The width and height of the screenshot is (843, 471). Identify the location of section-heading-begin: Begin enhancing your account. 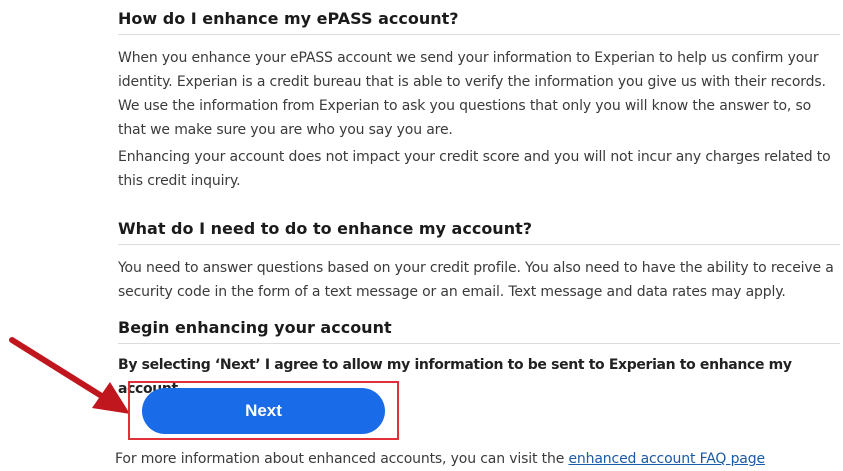
(479, 331).